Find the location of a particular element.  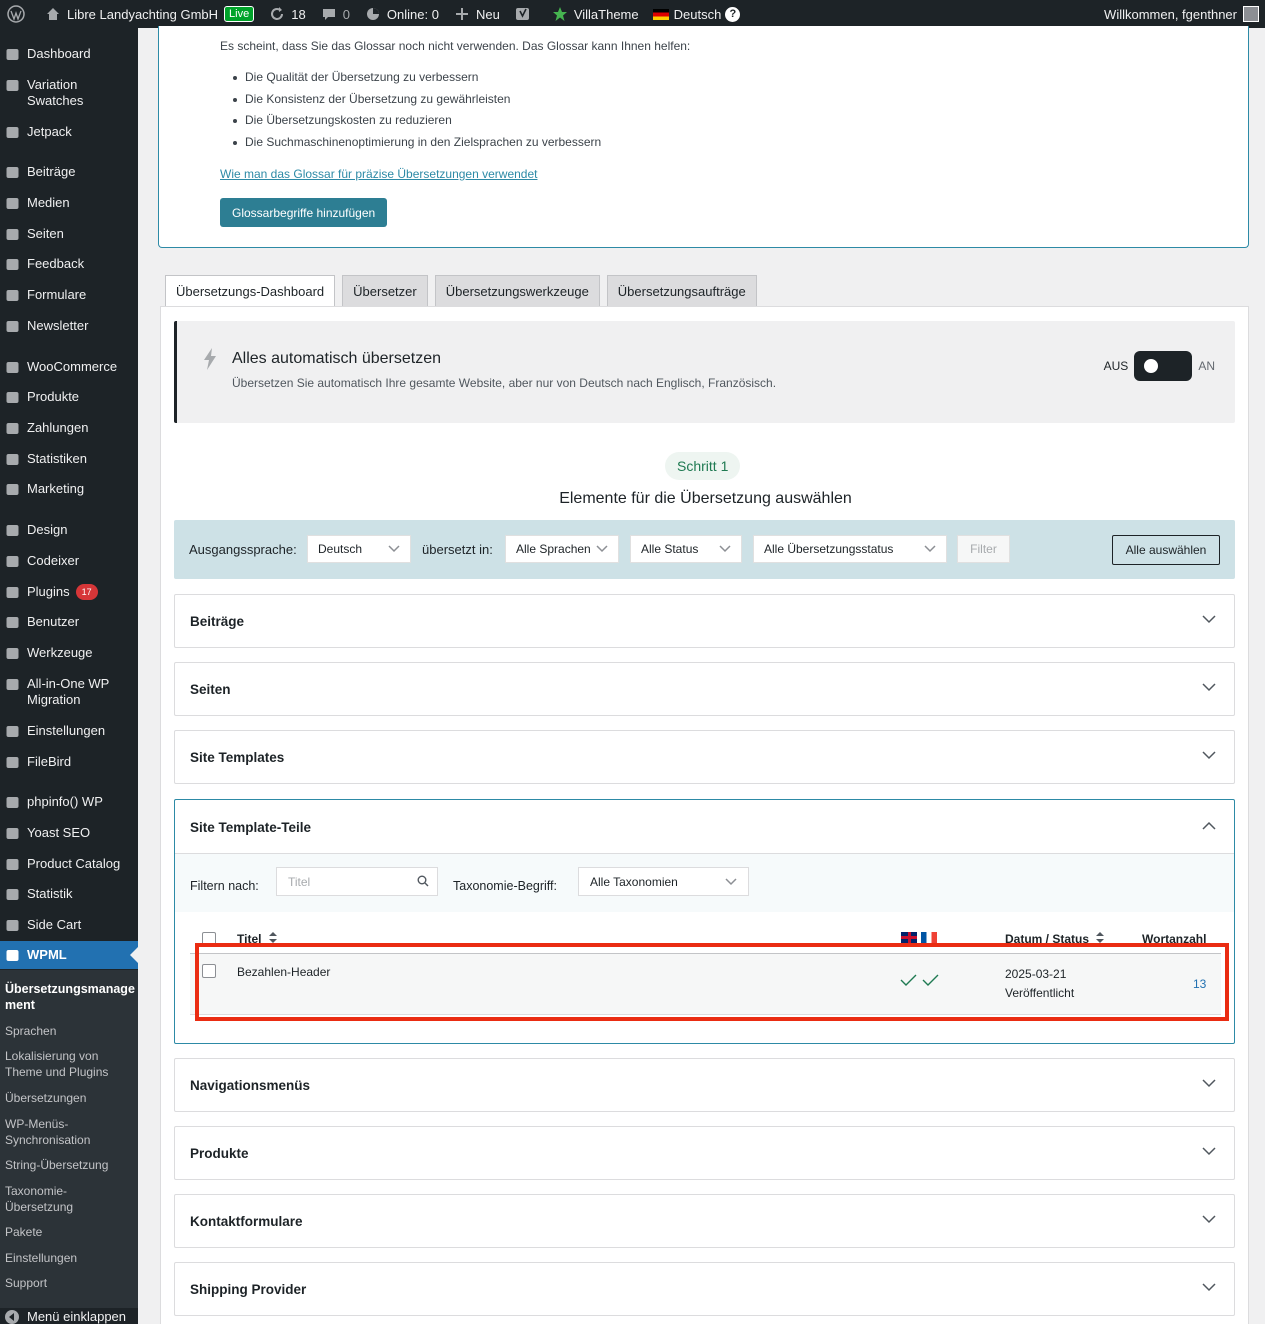

submenu-item: Support is located at coordinates (70, 1283).